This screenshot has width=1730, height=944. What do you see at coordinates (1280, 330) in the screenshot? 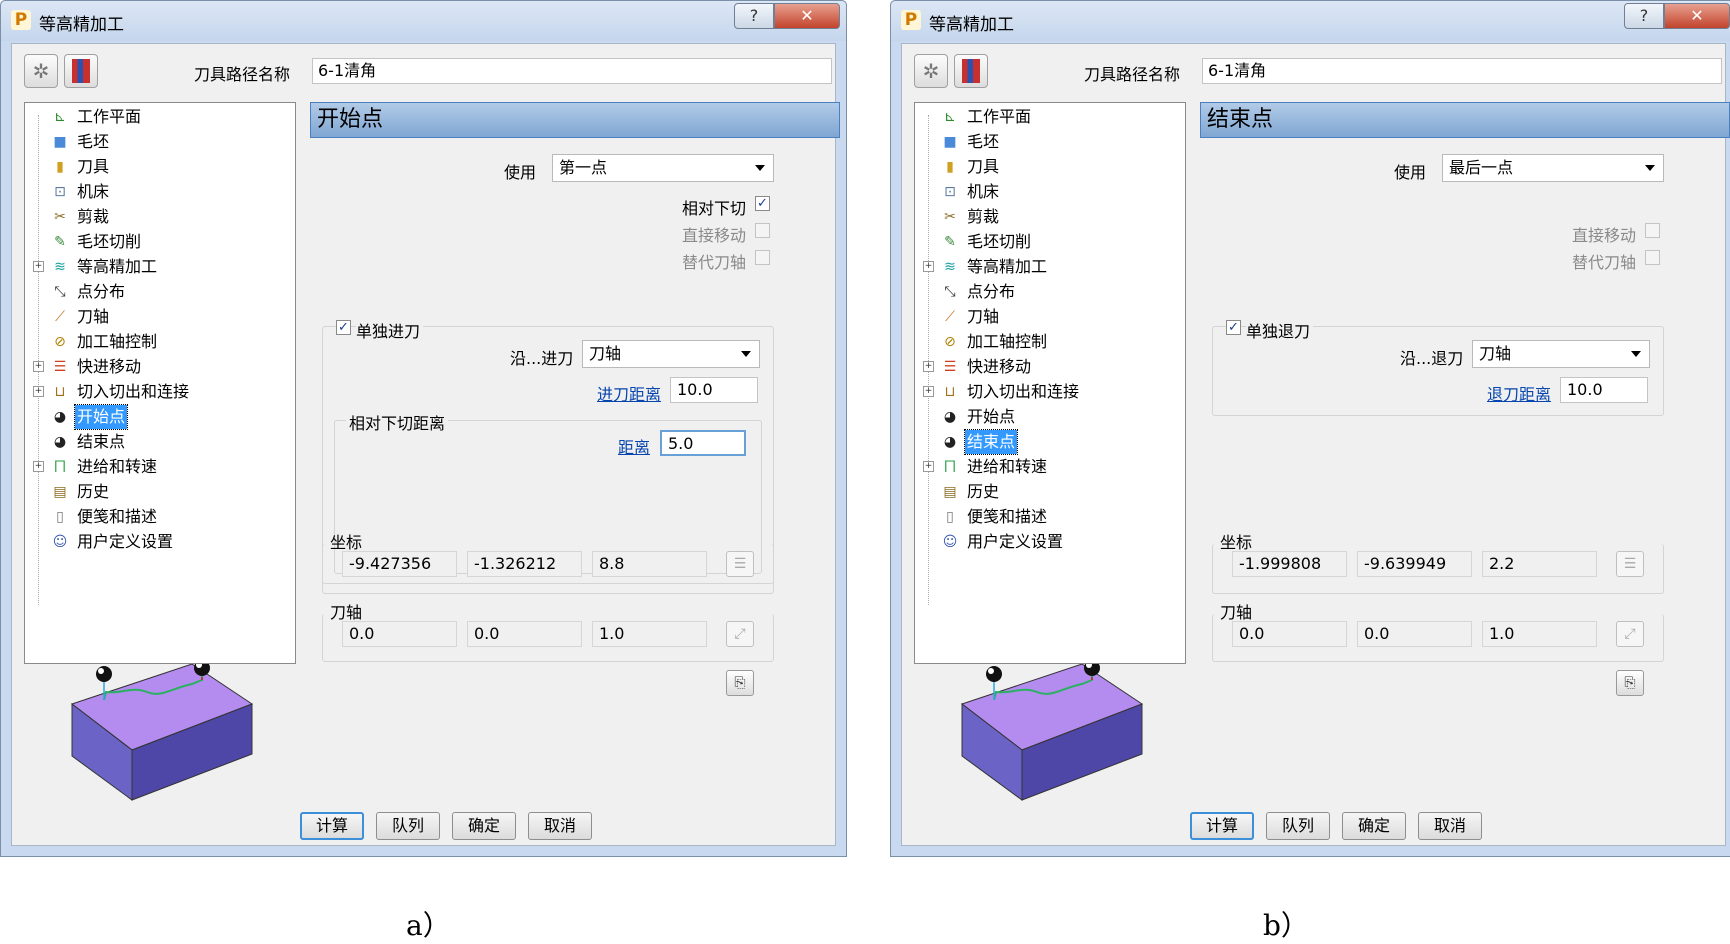
I see `separate-retract-label: 单独退刀` at bounding box center [1280, 330].